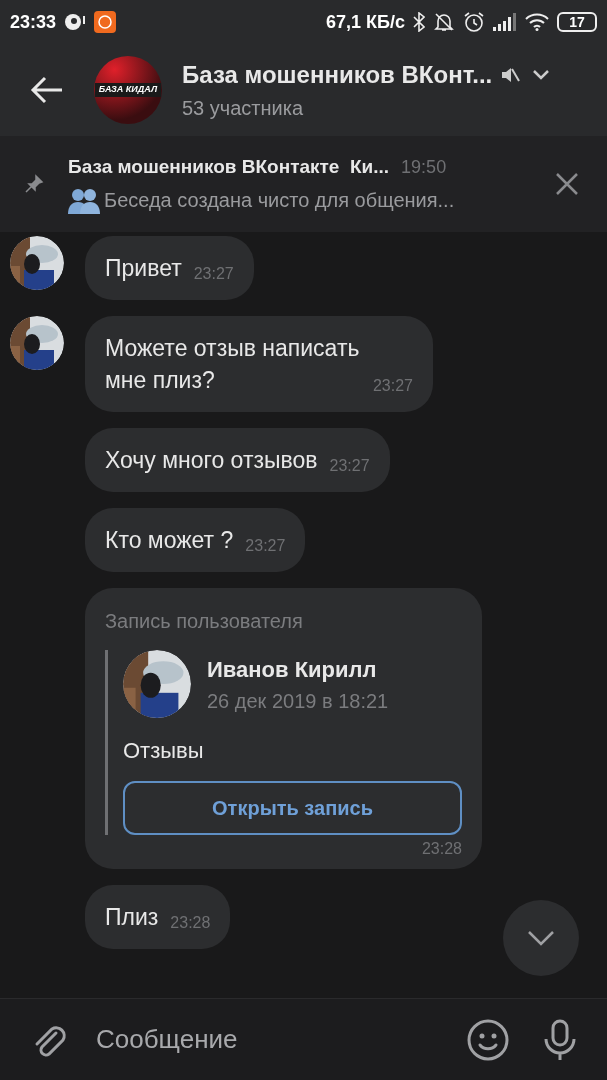  Describe the element at coordinates (474, 22) in the screenshot. I see `alarm-icon` at that location.